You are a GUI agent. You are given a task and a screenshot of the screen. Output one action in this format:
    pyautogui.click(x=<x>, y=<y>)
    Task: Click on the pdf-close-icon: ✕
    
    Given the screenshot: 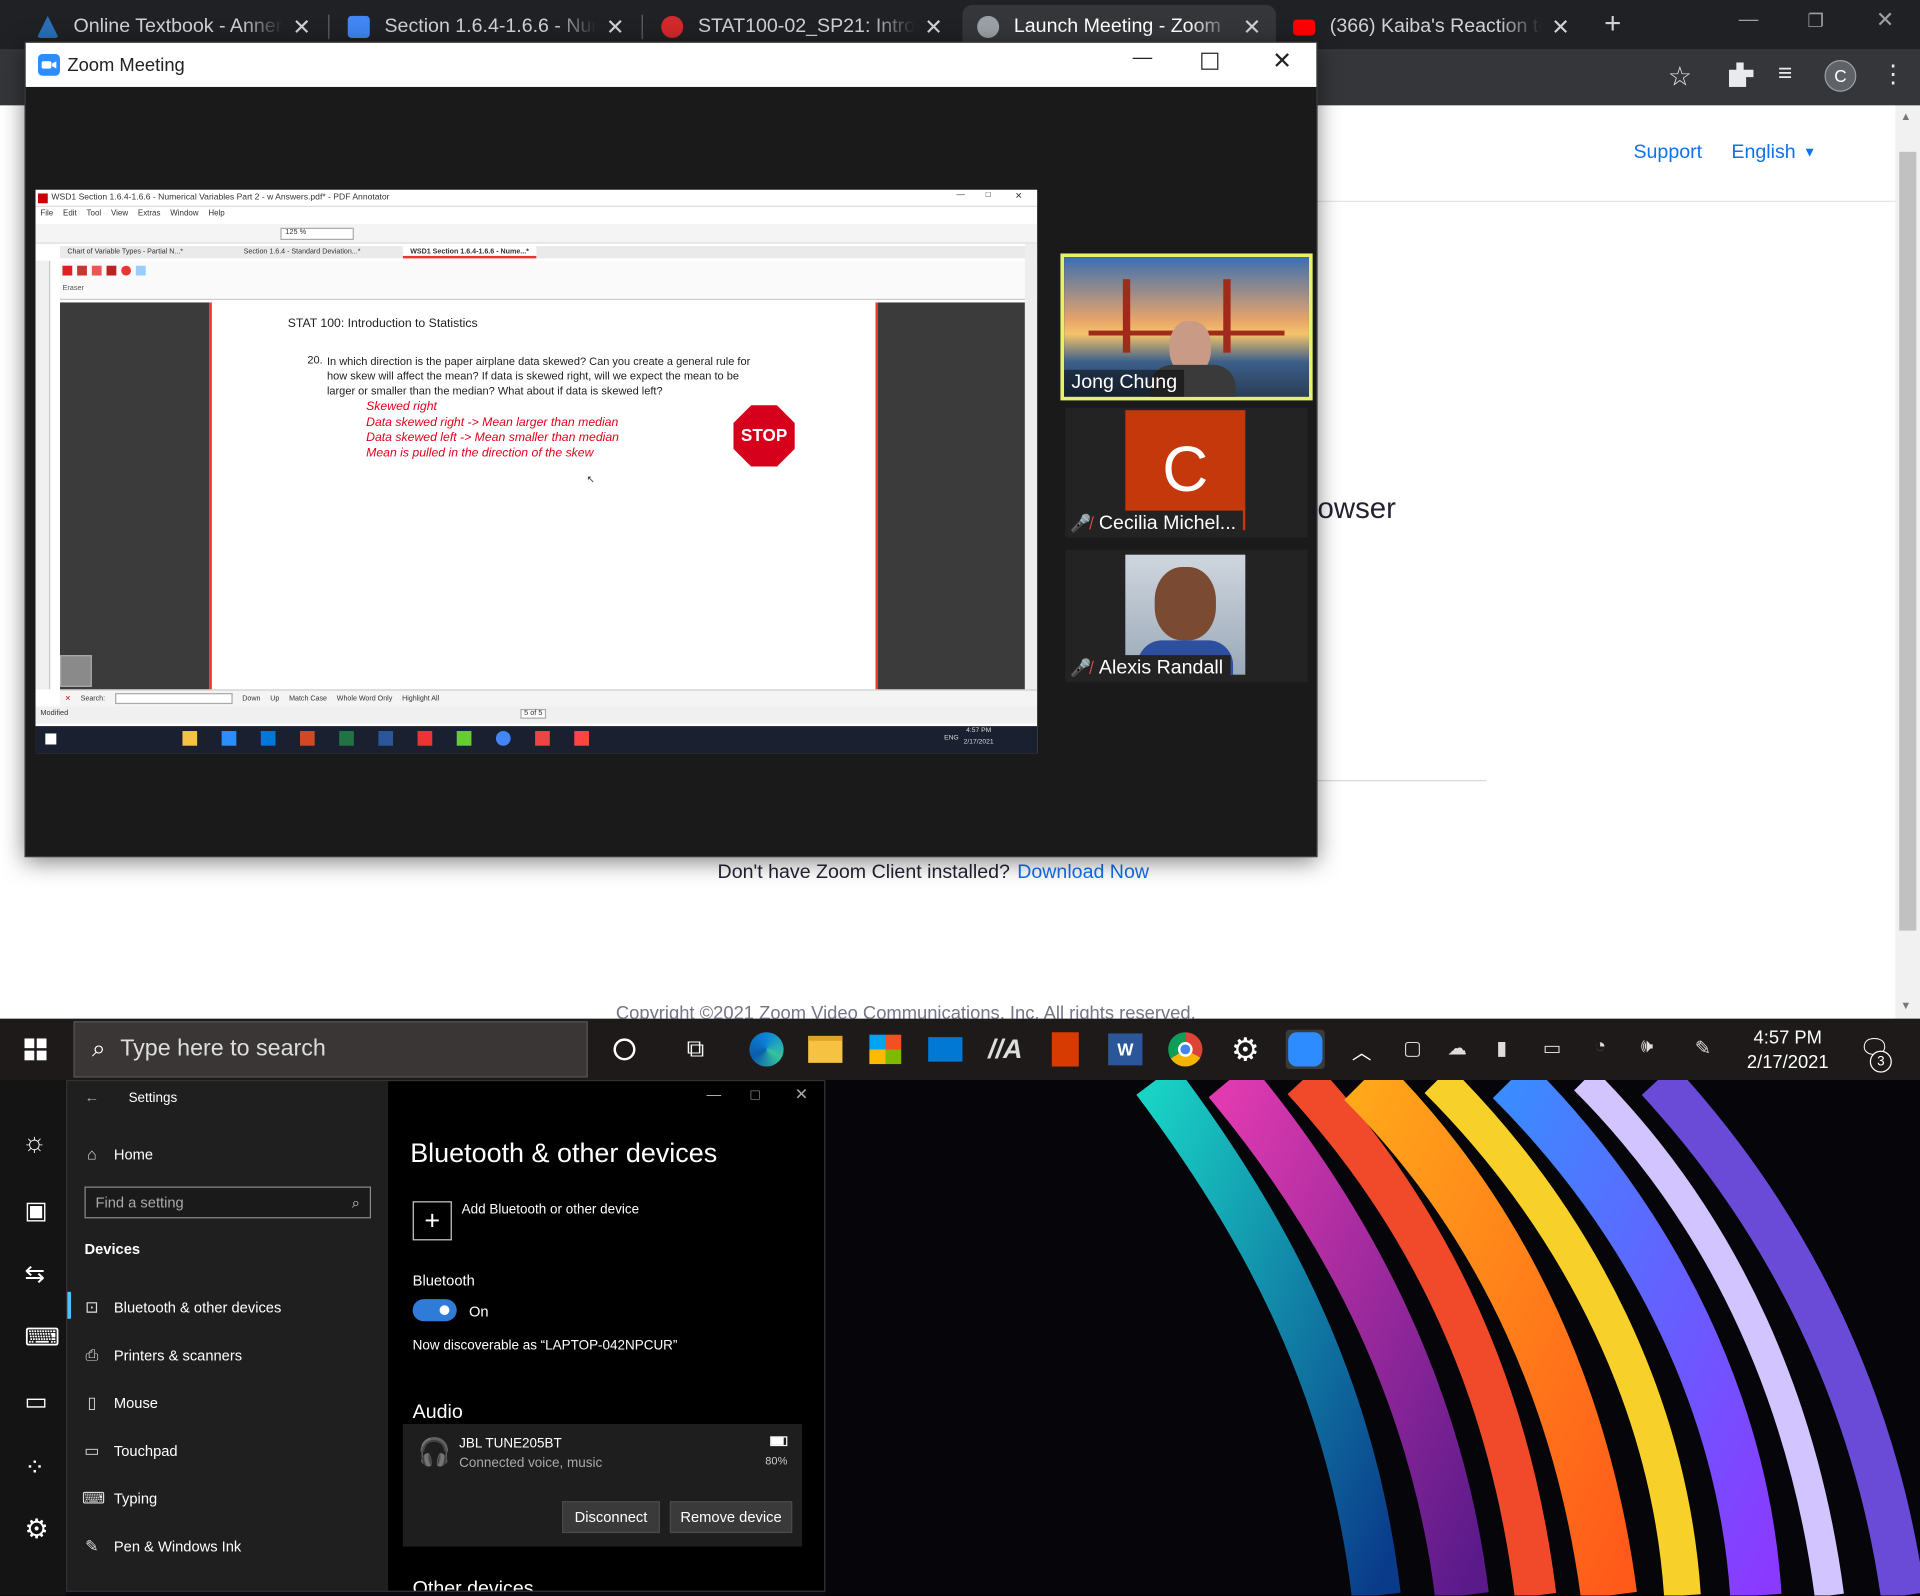 What is the action you would take?
    pyautogui.click(x=1018, y=196)
    